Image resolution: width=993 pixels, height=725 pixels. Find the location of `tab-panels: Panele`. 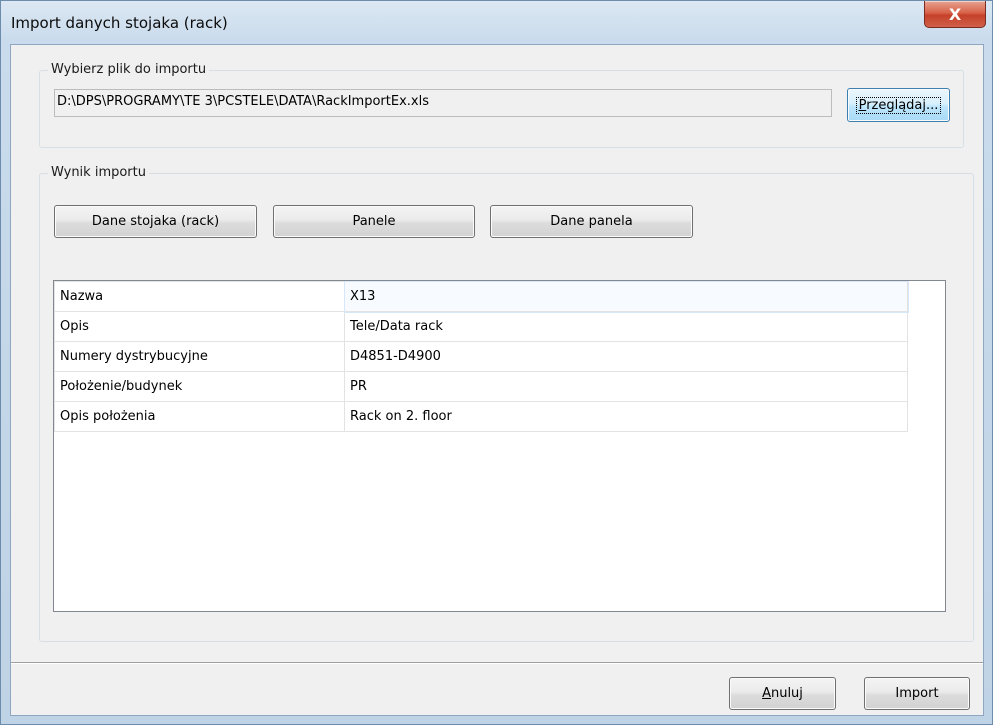

tab-panels: Panele is located at coordinates (374, 221).